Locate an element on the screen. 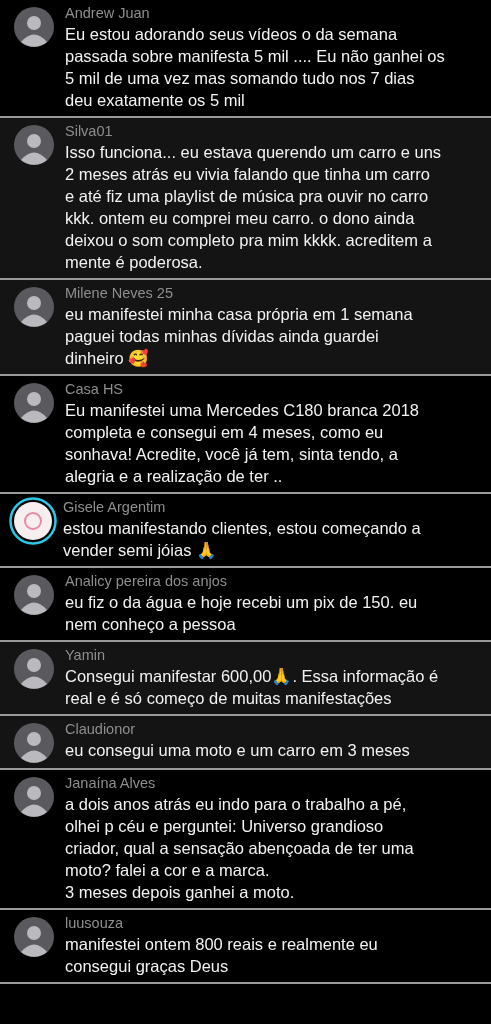 This screenshot has width=491, height=1024. comment-text: Eu manifestei uma Mercedes C180 branca 2018 completa e consegui em 4 meses, como eu sonhava! Acredite, você já tem, sinta tendo, a alegria e a realização de ter .. is located at coordinates (243, 443).